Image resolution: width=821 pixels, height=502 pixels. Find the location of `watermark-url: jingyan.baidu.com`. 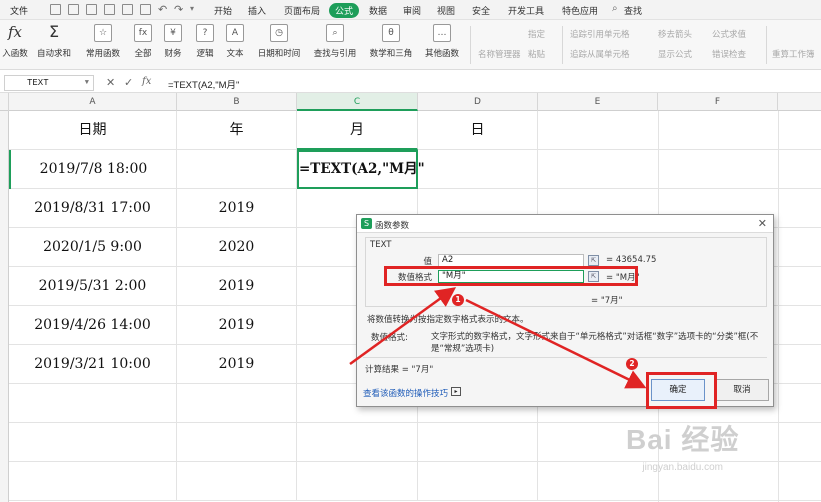

watermark-url: jingyan.baidu.com is located at coordinates (682, 467).